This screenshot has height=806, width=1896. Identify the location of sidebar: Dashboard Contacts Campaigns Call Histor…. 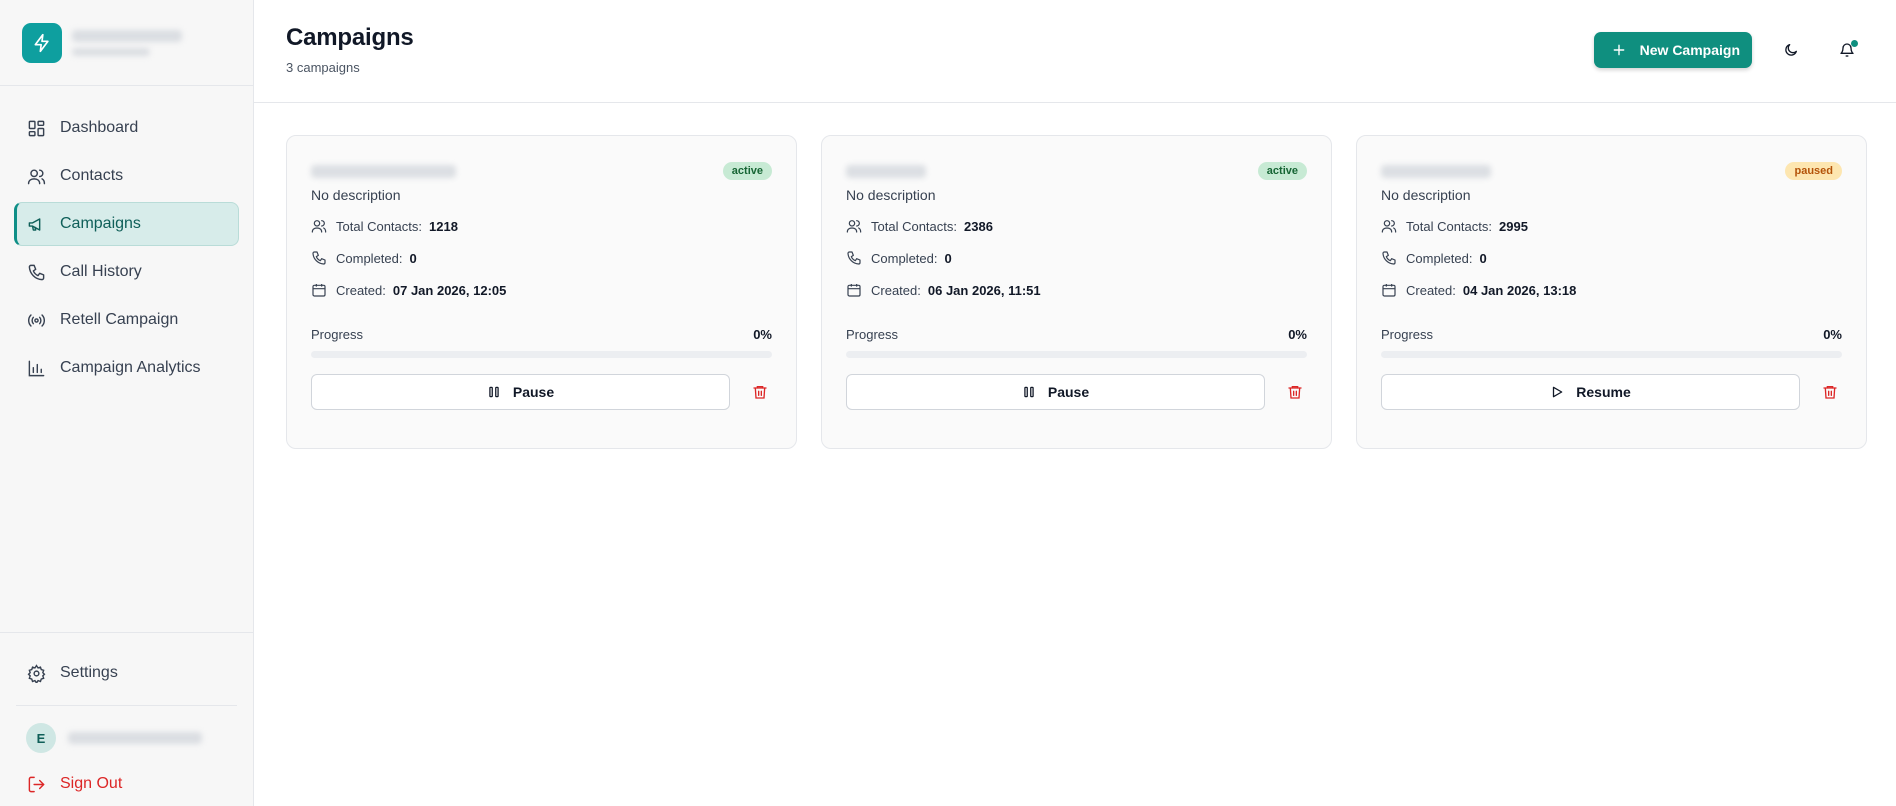
(127, 403).